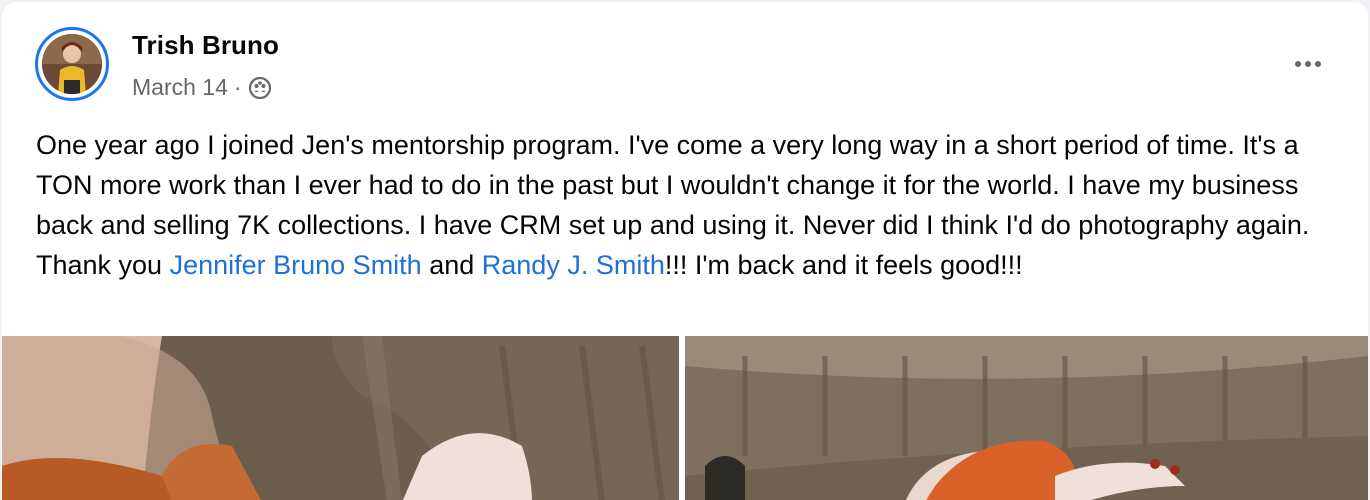 This screenshot has height=500, width=1370. I want to click on mention-link-randy: Randy J. Smith, so click(573, 265).